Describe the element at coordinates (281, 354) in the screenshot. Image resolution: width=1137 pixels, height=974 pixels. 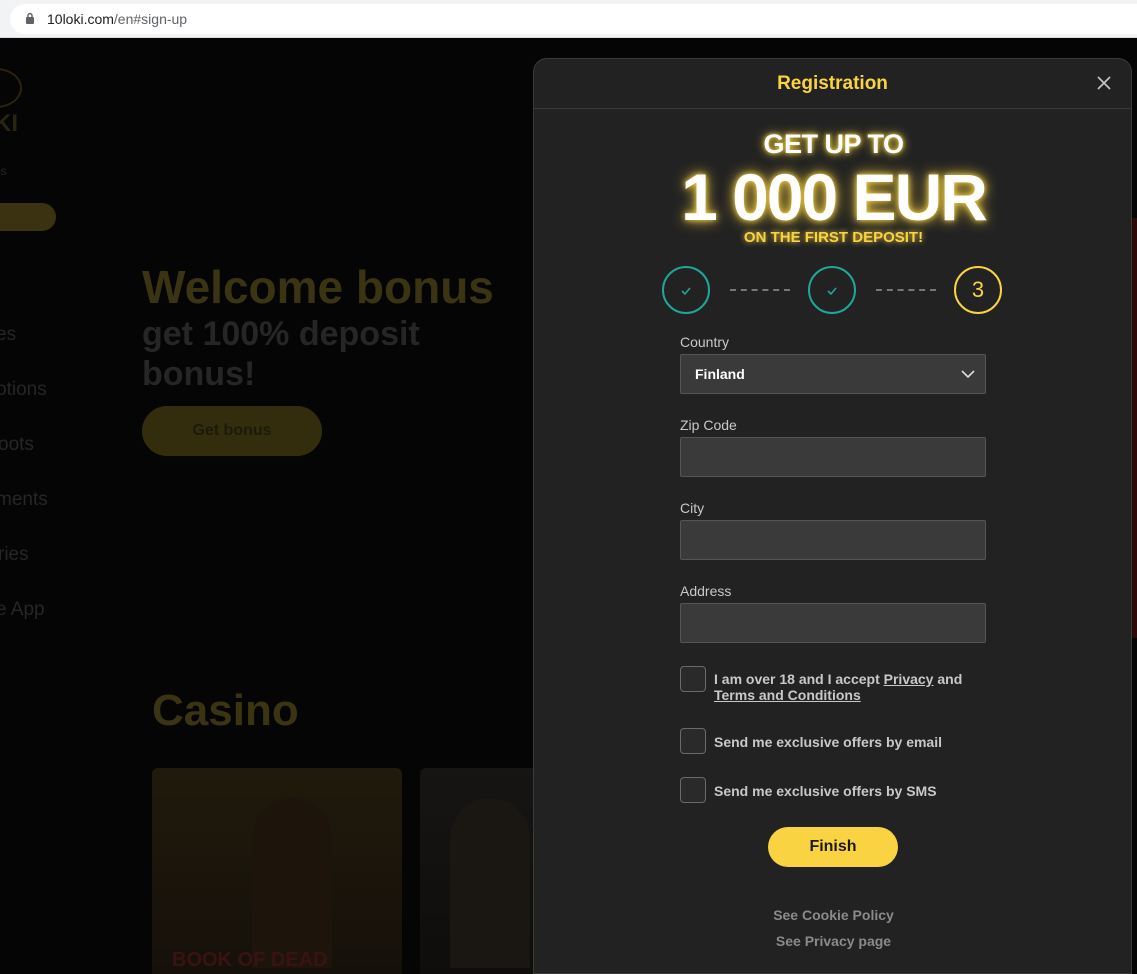
I see `hero-subtitle: get 100% deposit bonus!` at that location.